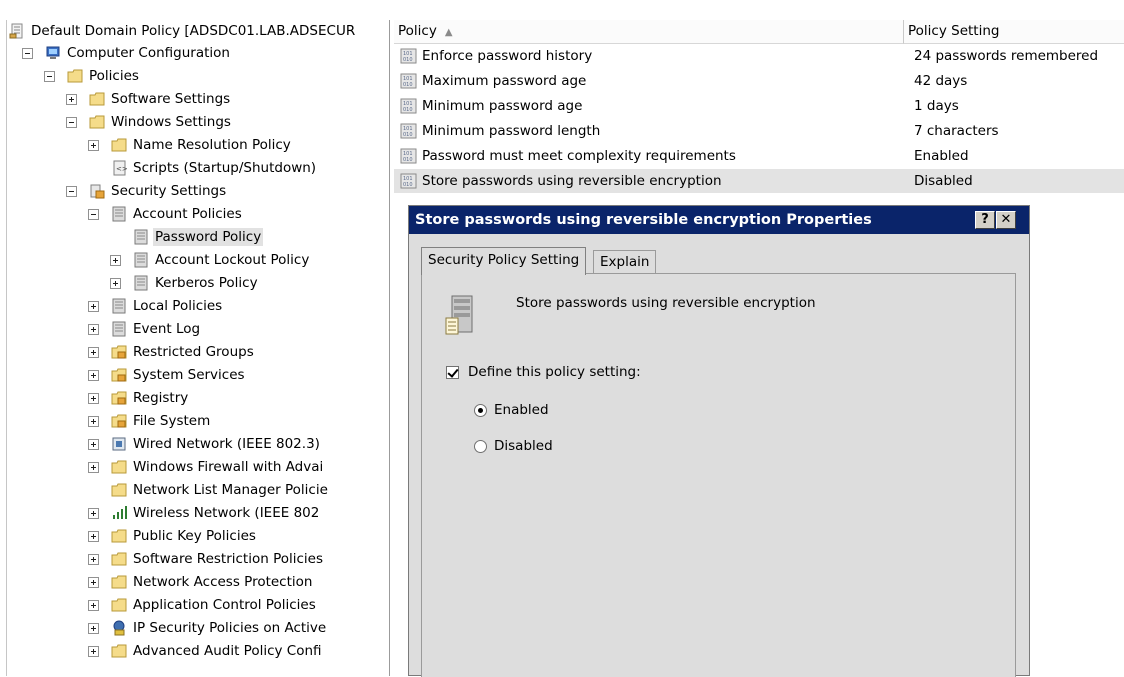  I want to click on tree-item: Event Log, so click(198, 329).